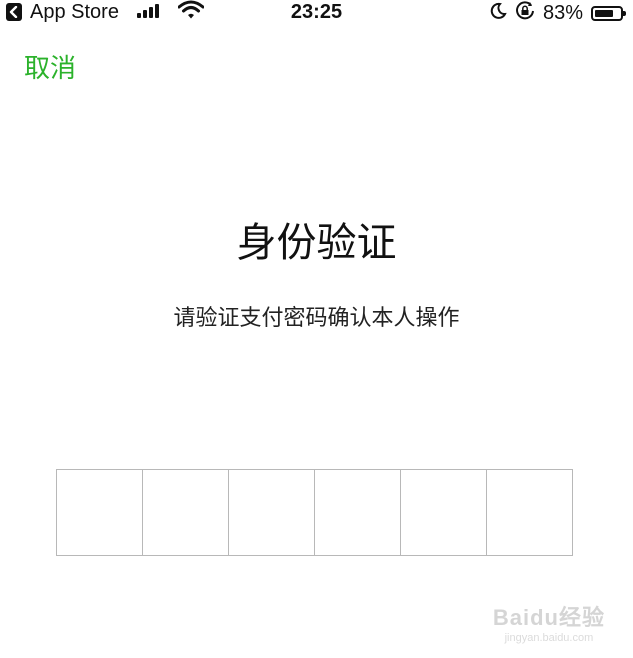 The image size is (633, 658). I want to click on battery-icon, so click(608, 13).